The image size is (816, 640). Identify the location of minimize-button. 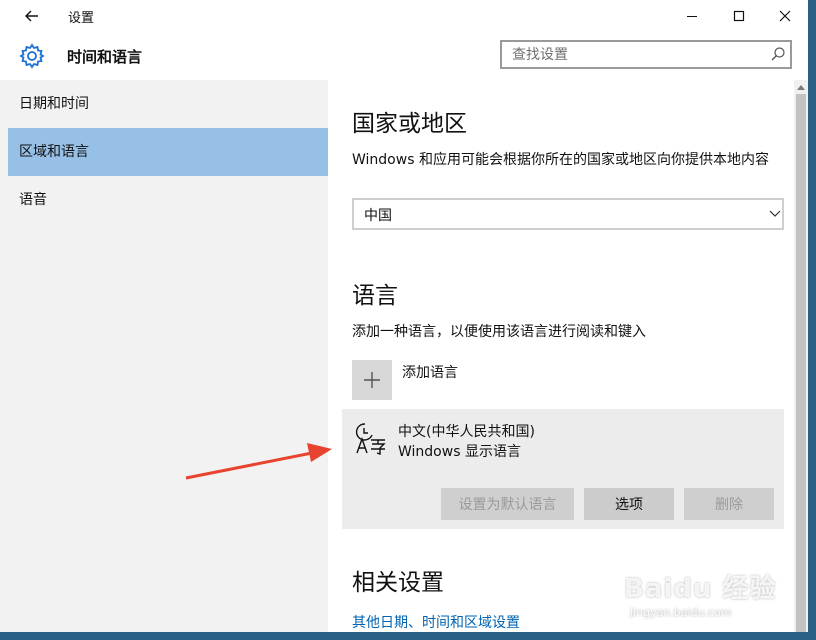
(692, 16).